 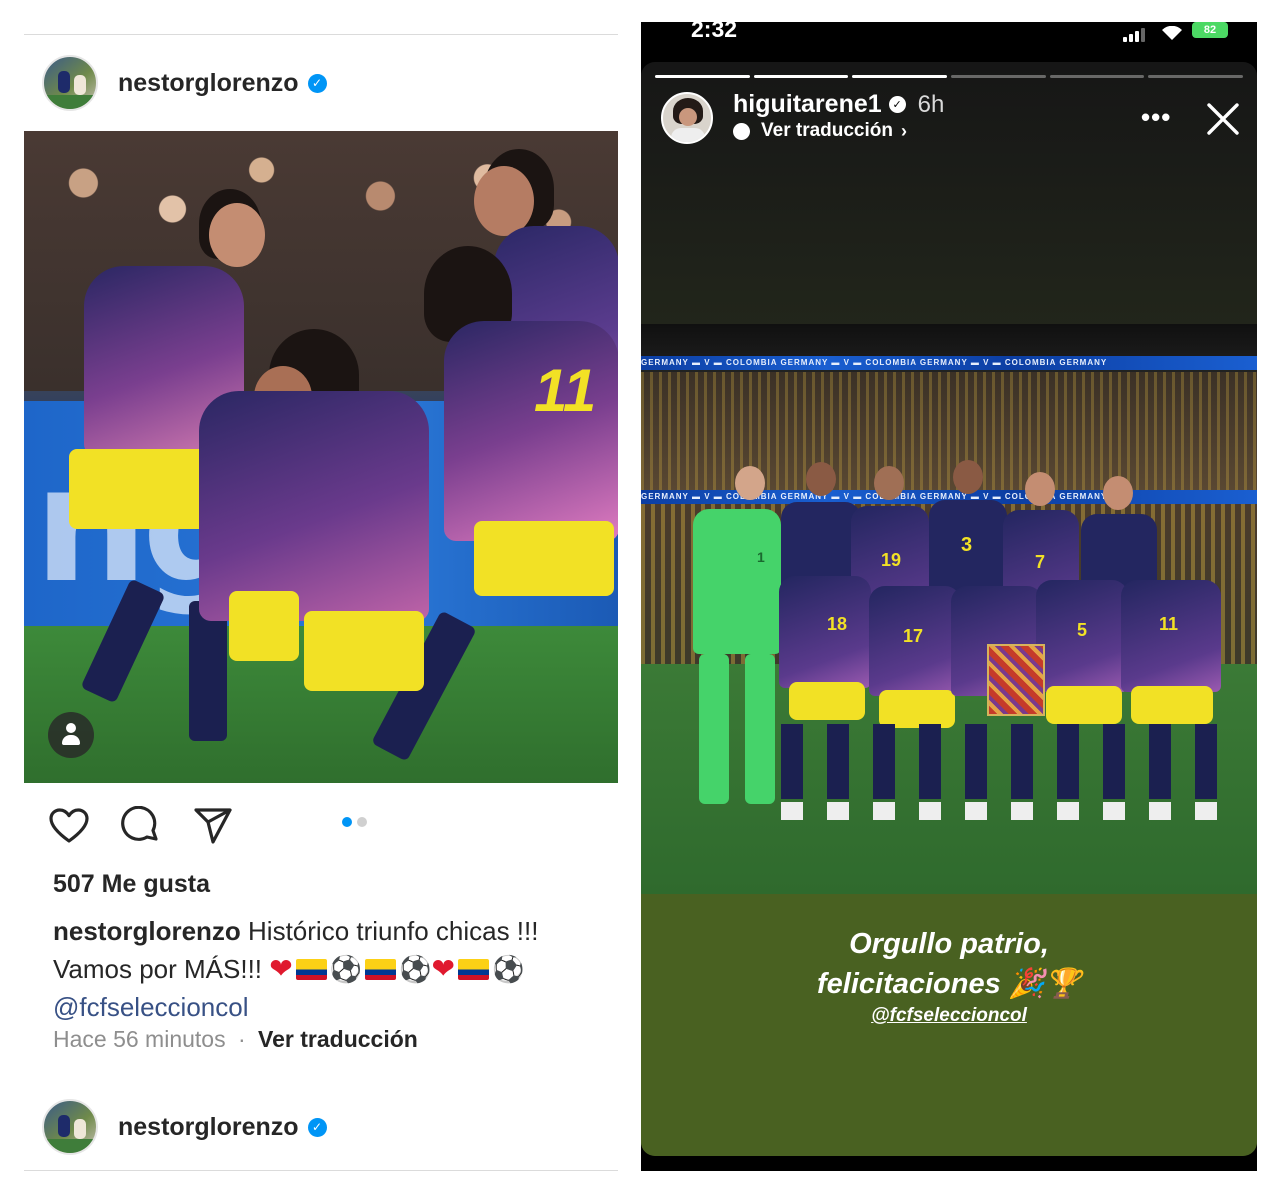 What do you see at coordinates (904, 130) in the screenshot?
I see `chevron-right-icon: ›` at bounding box center [904, 130].